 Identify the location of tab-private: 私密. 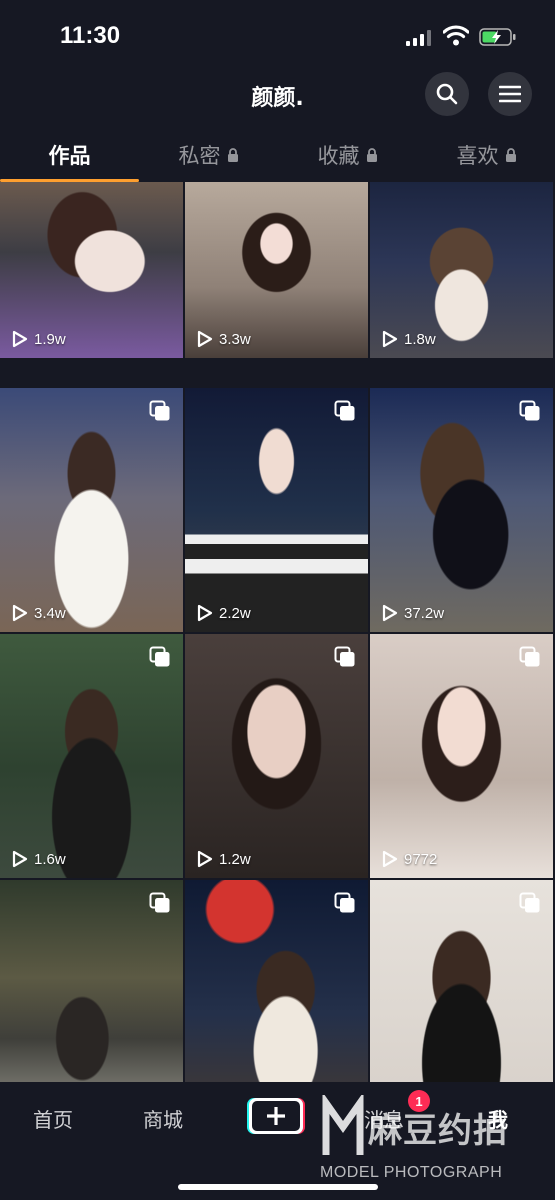
(208, 155).